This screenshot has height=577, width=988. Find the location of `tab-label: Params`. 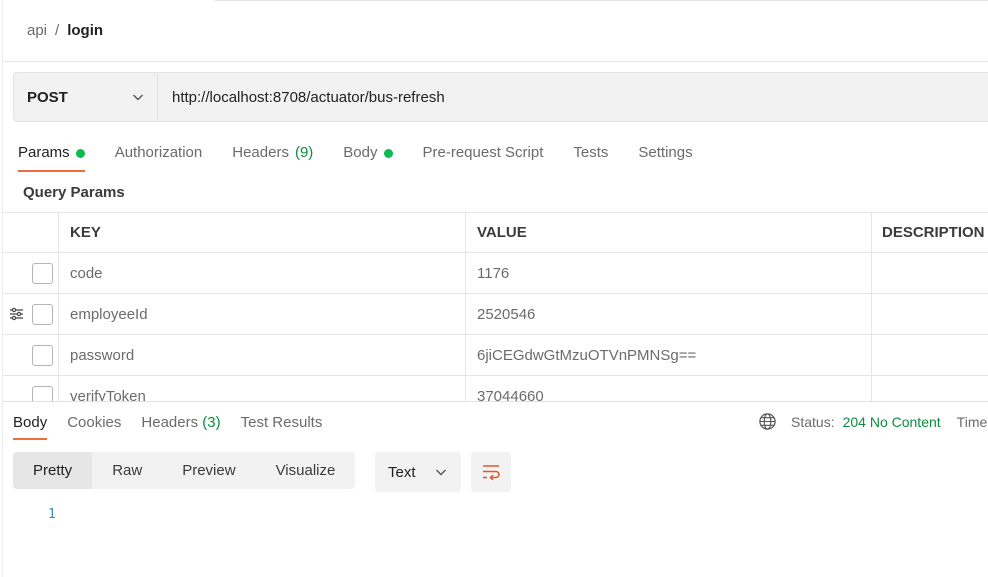

tab-label: Params is located at coordinates (44, 152).